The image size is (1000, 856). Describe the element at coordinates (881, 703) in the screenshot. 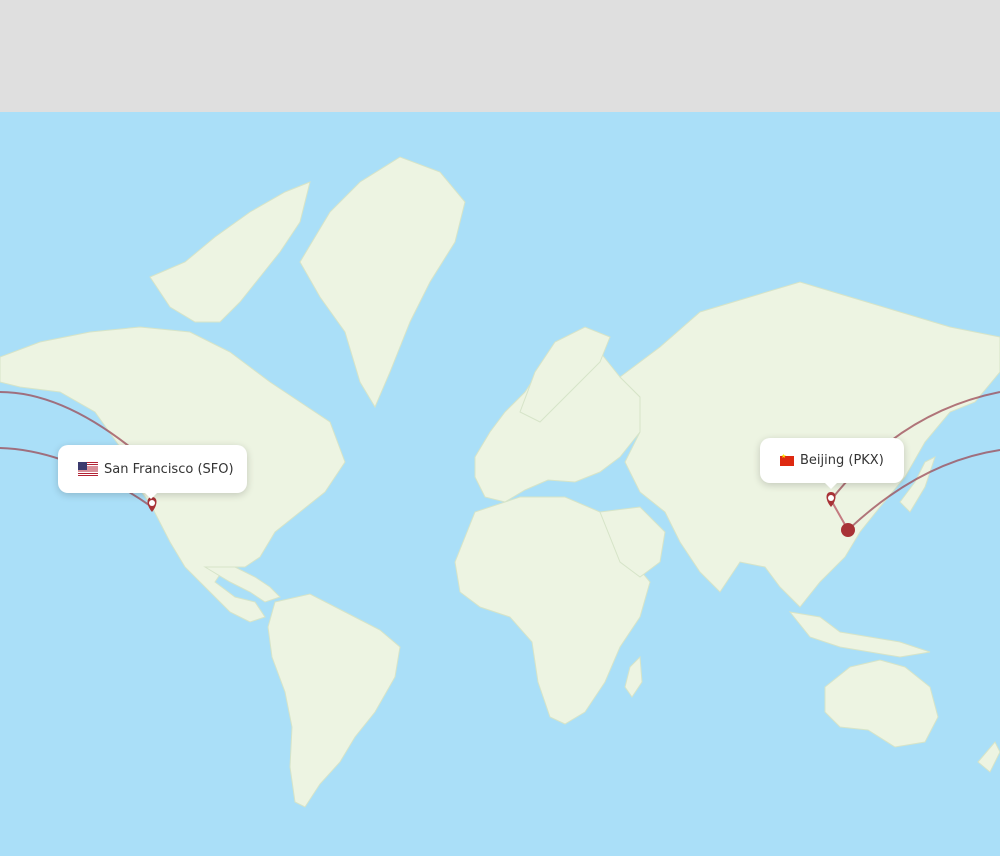

I see `australia-landmass` at that location.